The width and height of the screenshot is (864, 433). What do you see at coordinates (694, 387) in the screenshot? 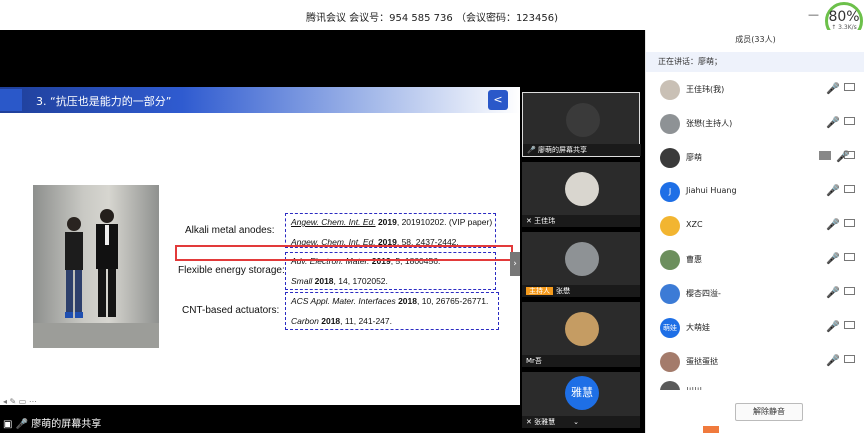
I see `member-name: 川川` at bounding box center [694, 387].